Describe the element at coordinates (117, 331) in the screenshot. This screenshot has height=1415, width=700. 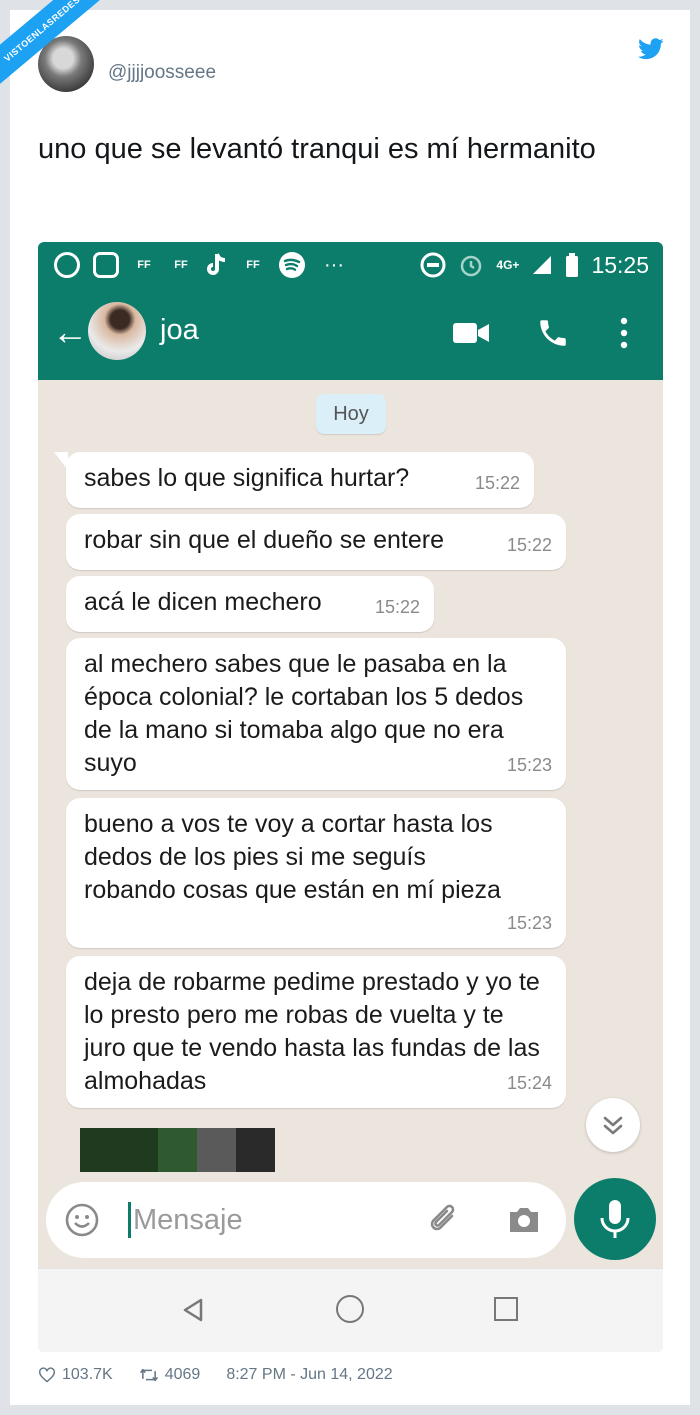
I see `contact-avatar` at that location.